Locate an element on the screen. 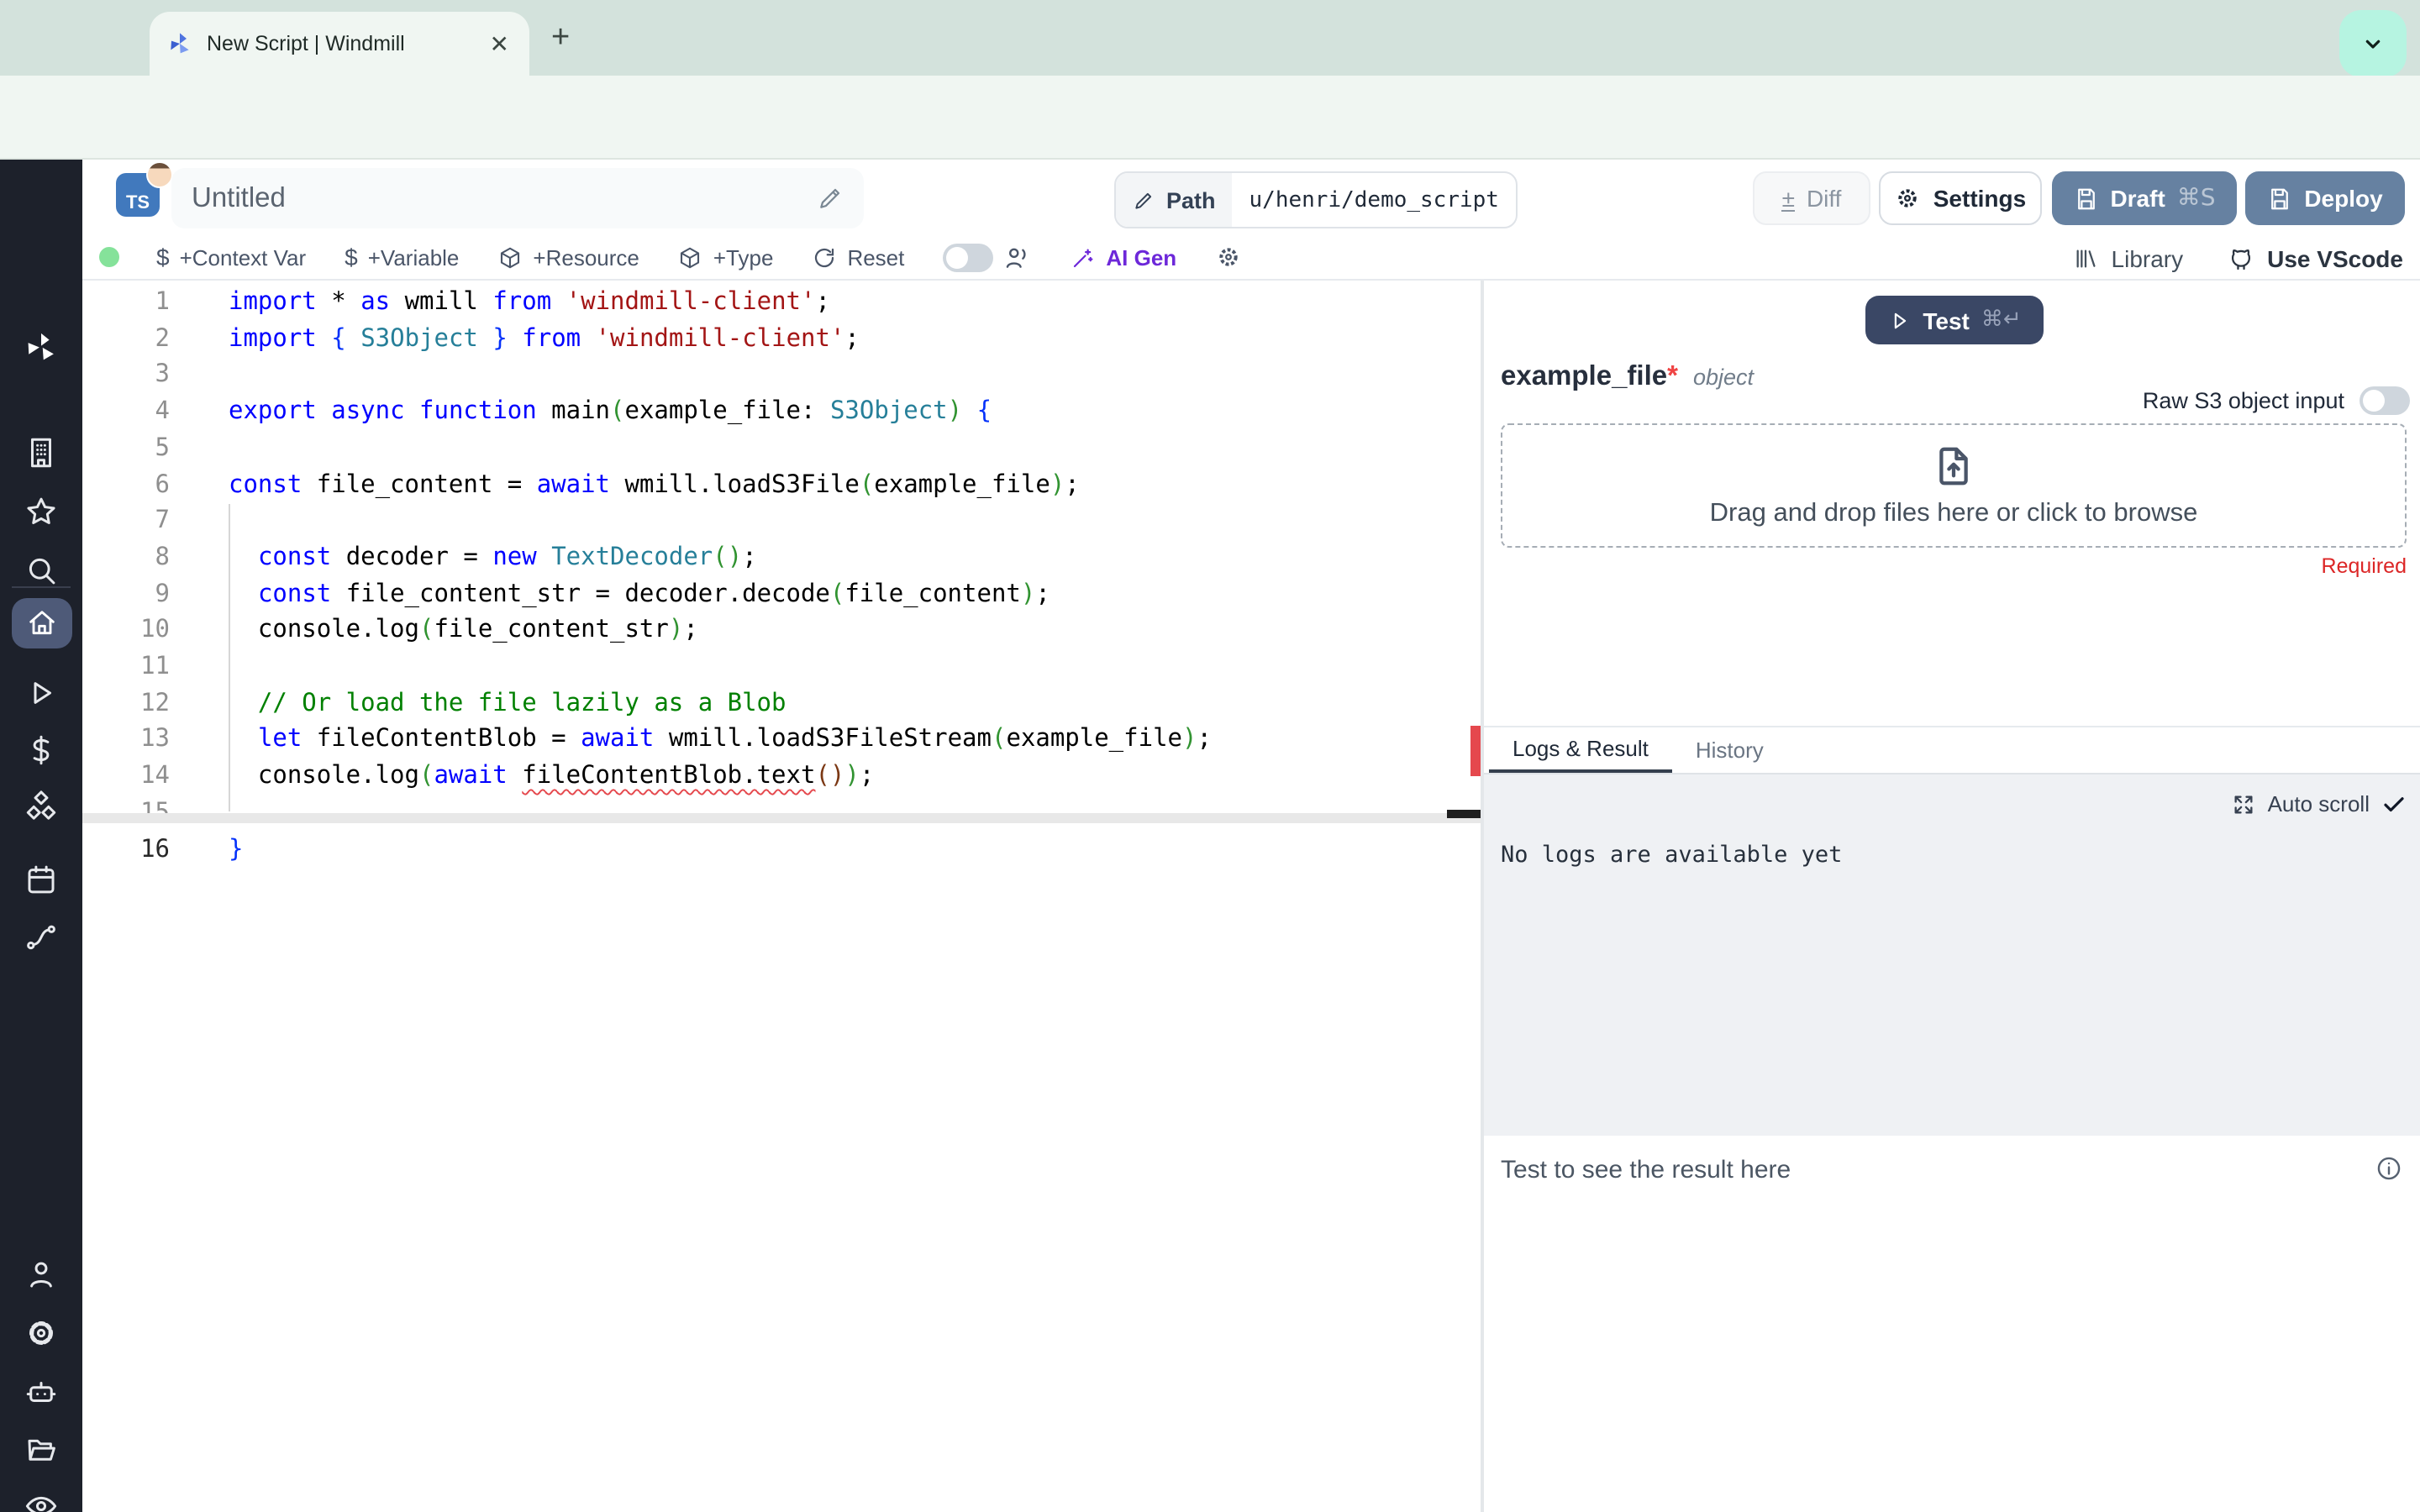  script-title-input: Untitled is located at coordinates (517, 198).